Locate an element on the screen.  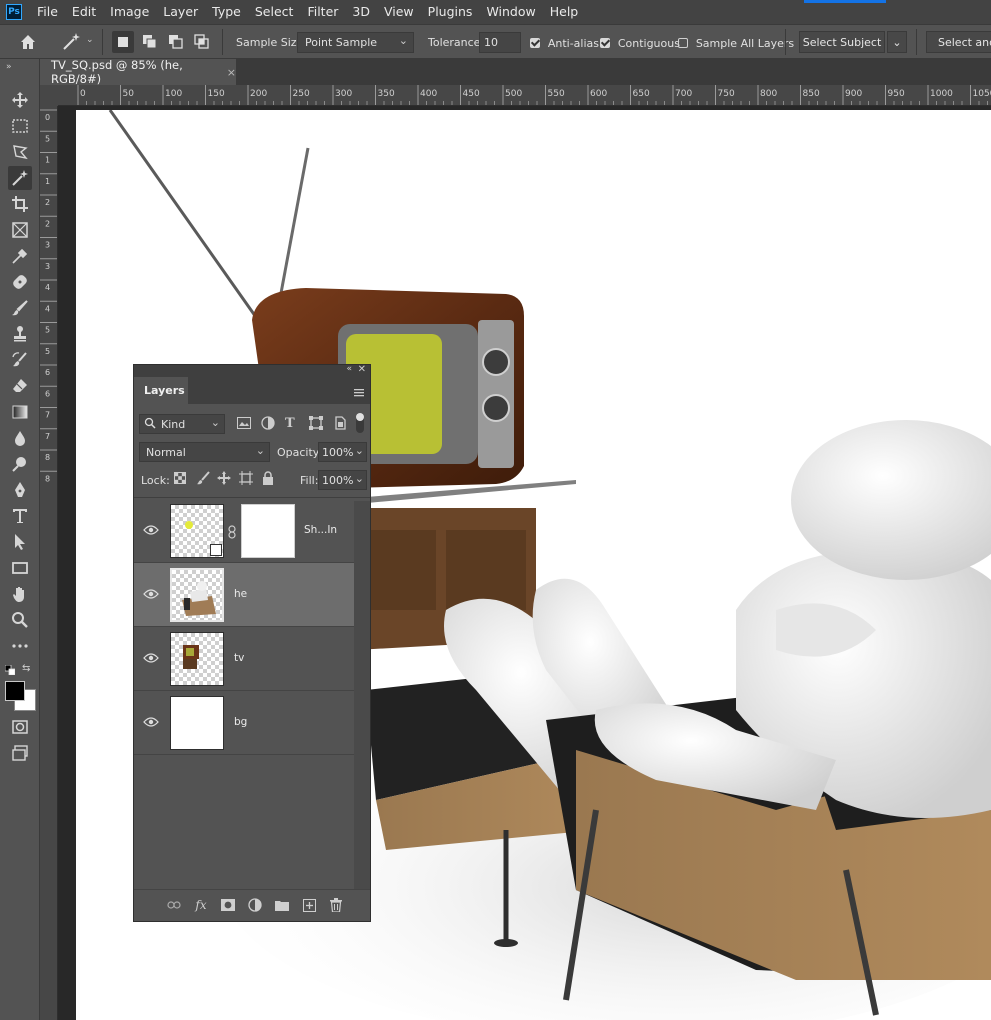
blur-tool-icon is located at coordinates (20, 438).